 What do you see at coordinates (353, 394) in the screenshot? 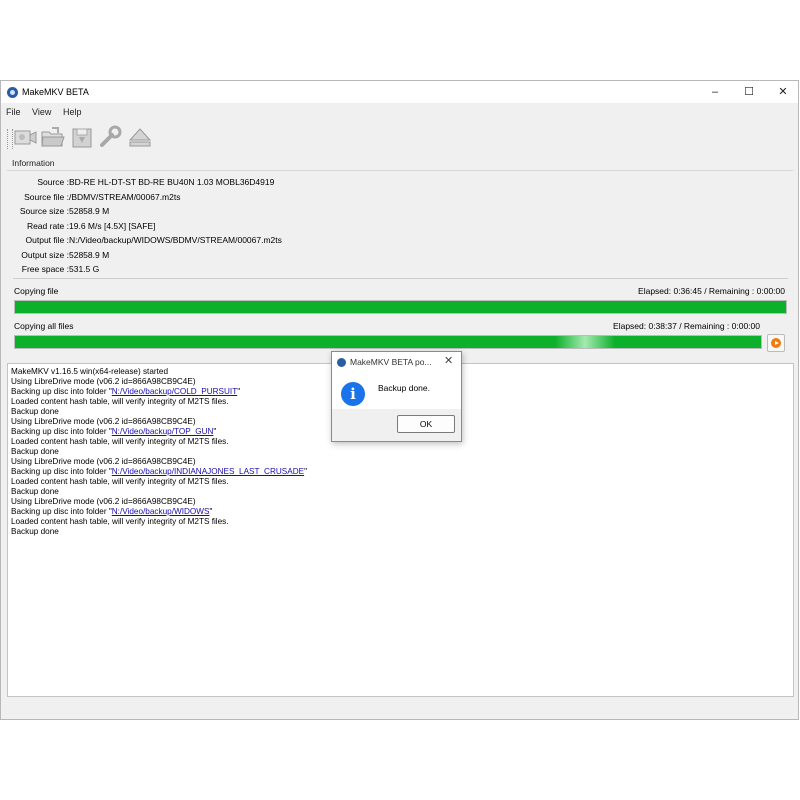
I see `info-icon: i` at bounding box center [353, 394].